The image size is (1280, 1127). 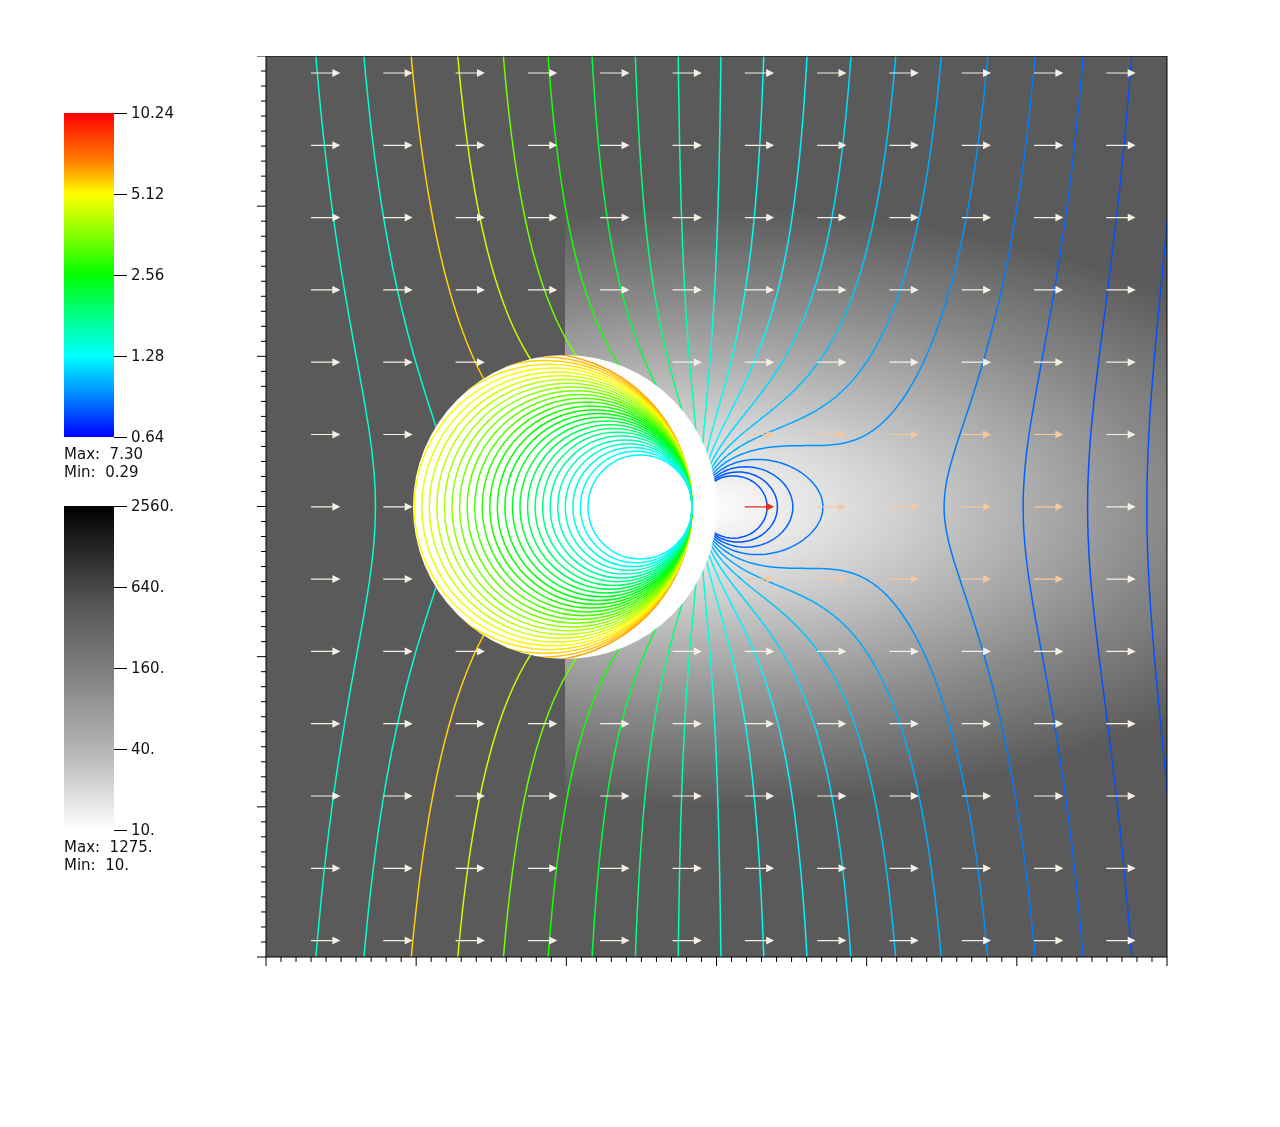 I want to click on scale-label: 640., so click(x=148, y=587).